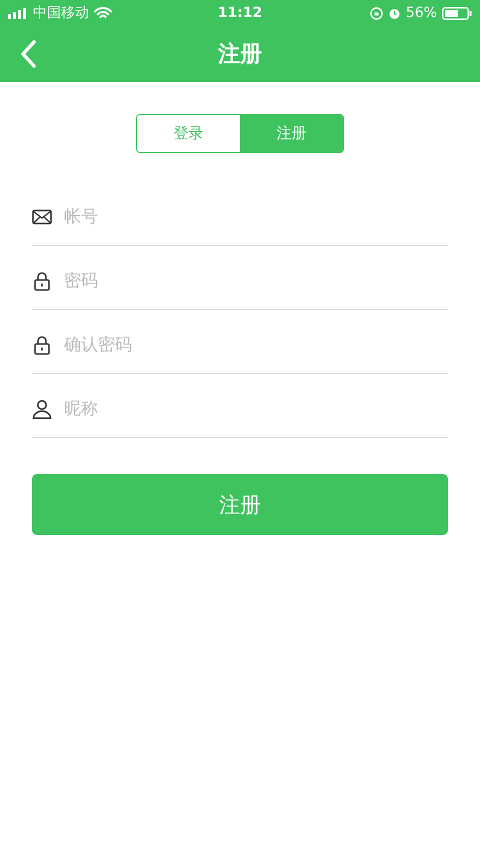 Image resolution: width=480 pixels, height=854 pixels. Describe the element at coordinates (240, 504) in the screenshot. I see `register-button: 注册` at that location.